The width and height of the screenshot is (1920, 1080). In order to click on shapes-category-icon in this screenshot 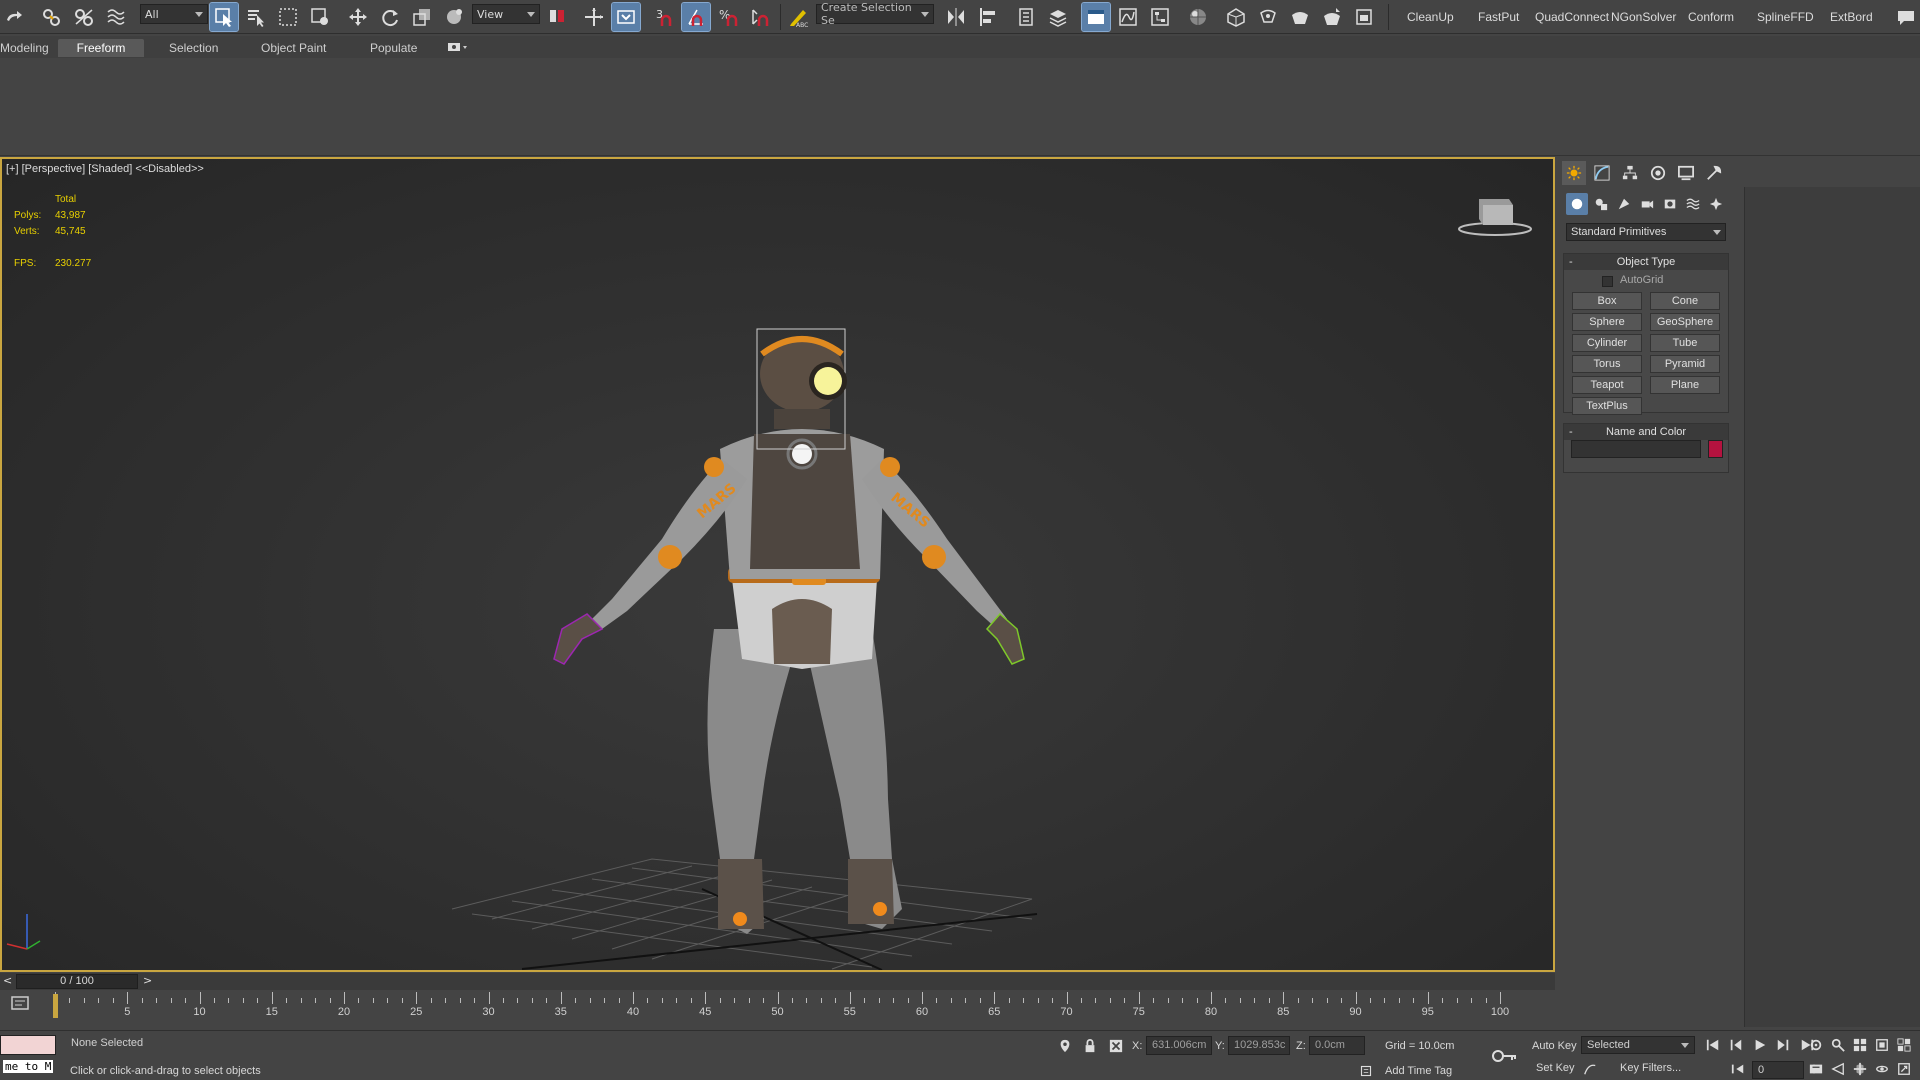, I will do `click(1601, 204)`.